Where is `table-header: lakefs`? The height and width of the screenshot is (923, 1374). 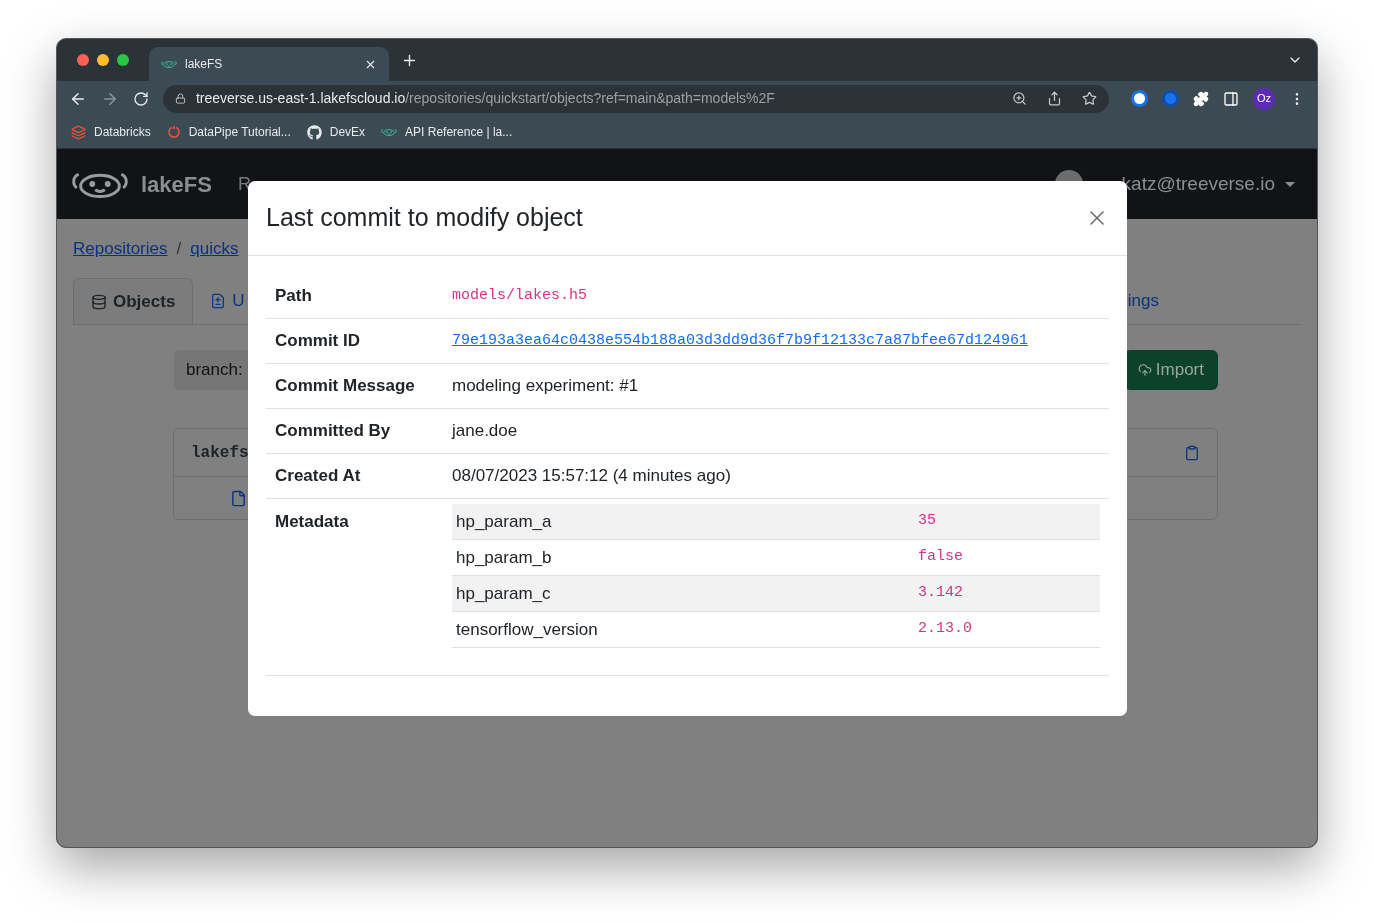 table-header: lakefs is located at coordinates (220, 453).